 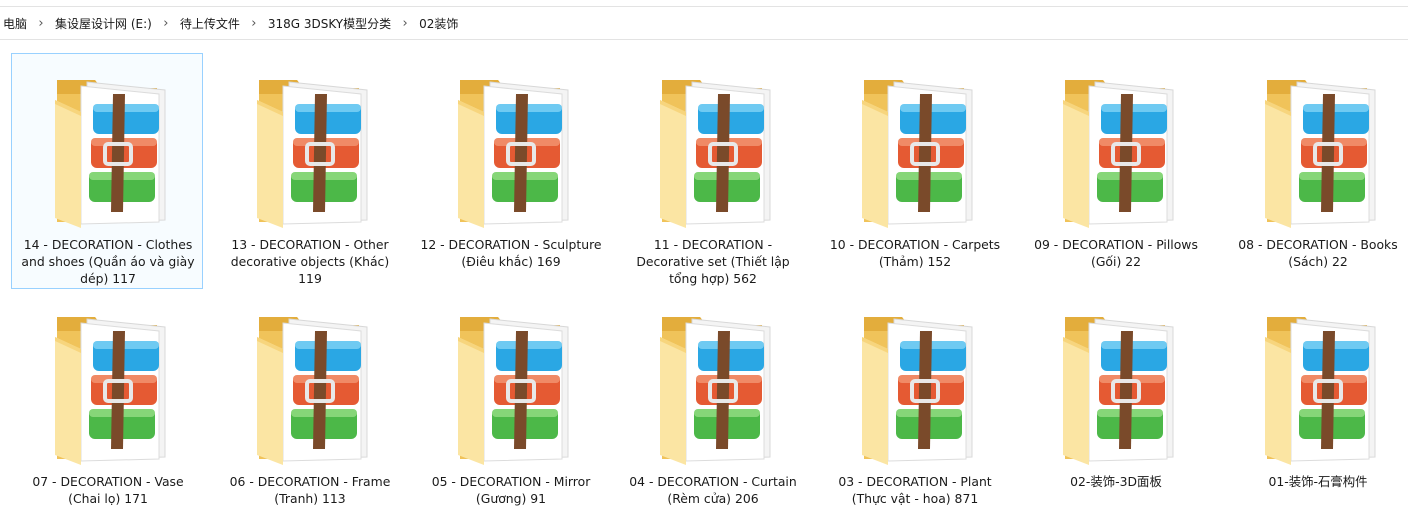 I want to click on breadcrumb-item: 待上传文件, so click(x=210, y=23).